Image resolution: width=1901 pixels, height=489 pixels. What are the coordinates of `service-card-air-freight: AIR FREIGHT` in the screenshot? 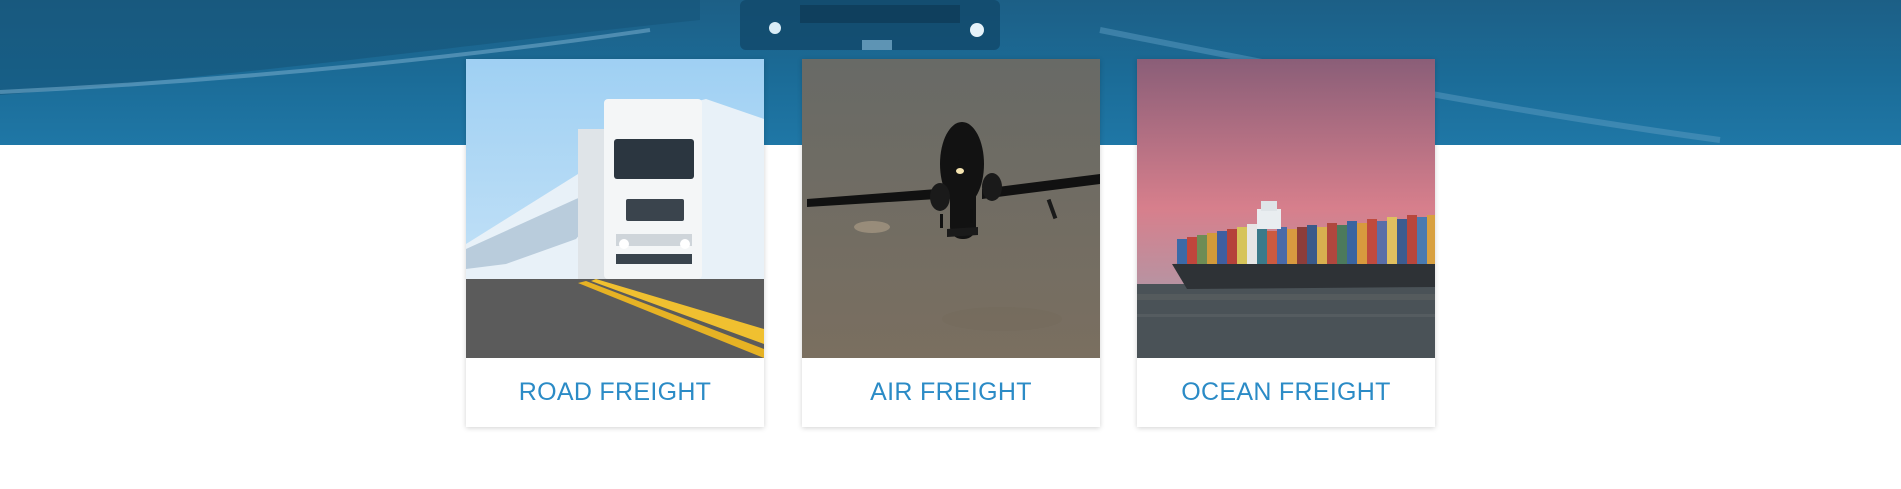 It's located at (951, 243).